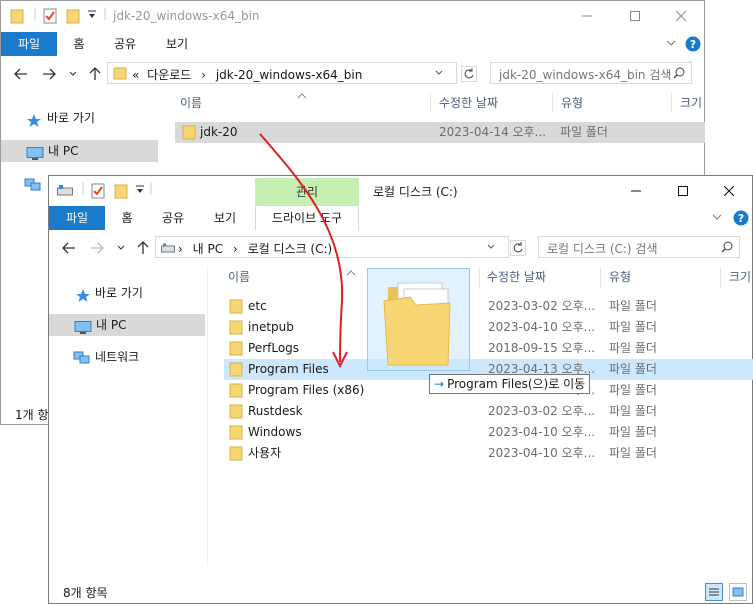 This screenshot has width=753, height=604. Describe the element at coordinates (714, 592) in the screenshot. I see `details-view-button` at that location.